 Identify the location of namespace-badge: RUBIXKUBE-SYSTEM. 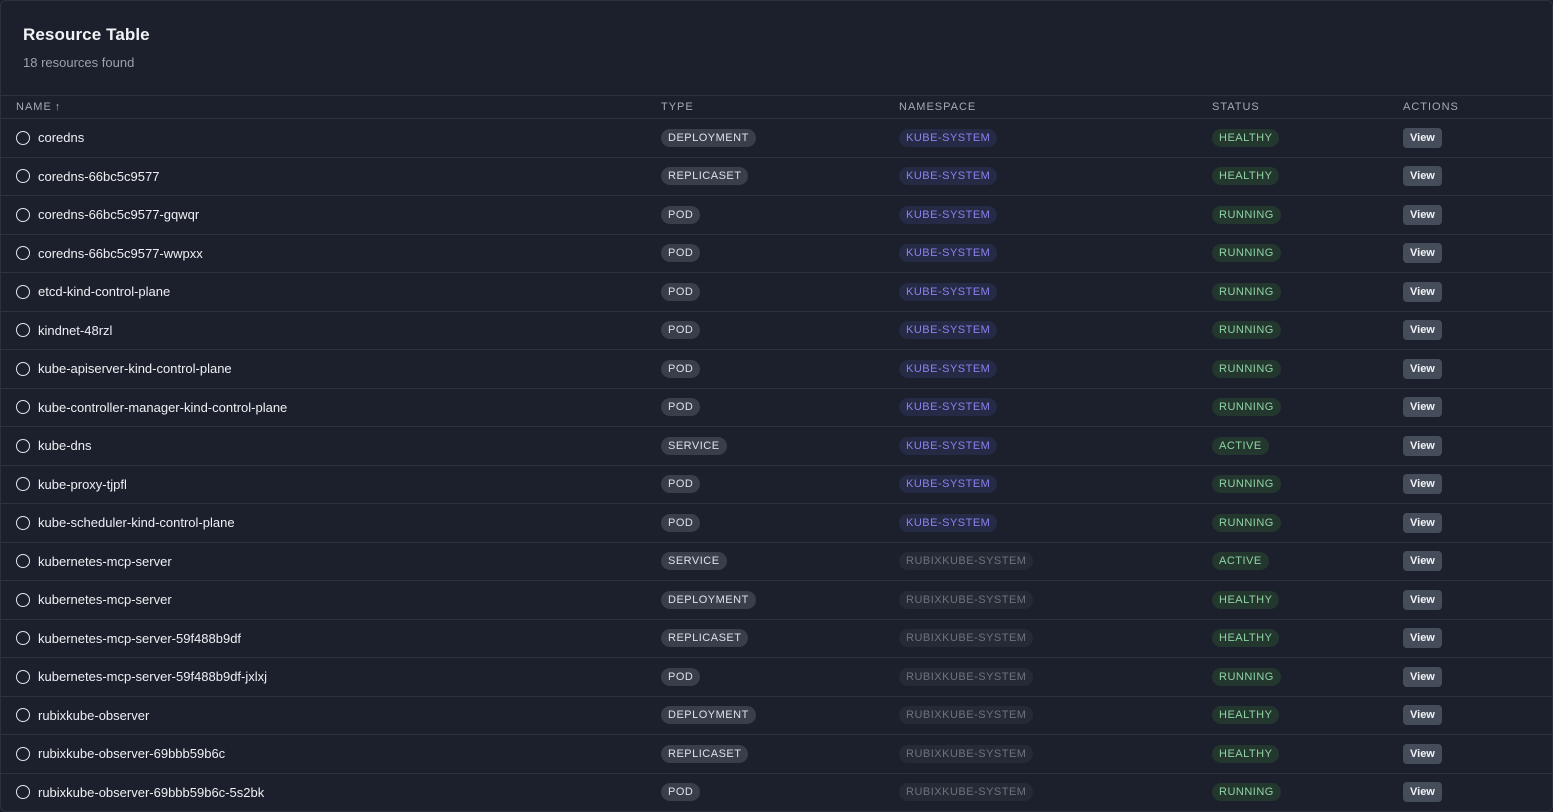
(966, 561).